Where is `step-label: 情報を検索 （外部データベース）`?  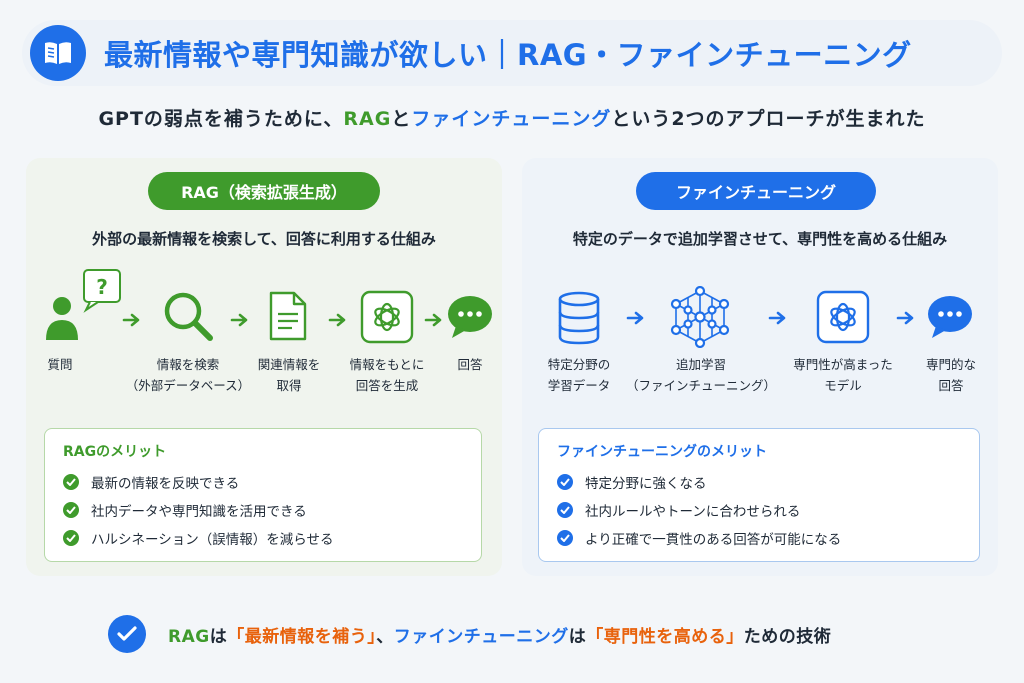 step-label: 情報を検索 （外部データベース） is located at coordinates (188, 375).